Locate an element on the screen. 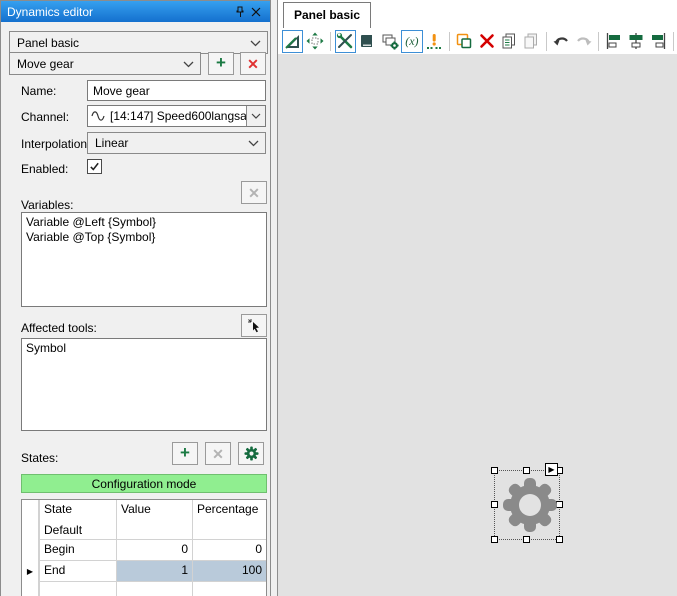 The height and width of the screenshot is (596, 677). function-x-icon: (x) is located at coordinates (412, 40).